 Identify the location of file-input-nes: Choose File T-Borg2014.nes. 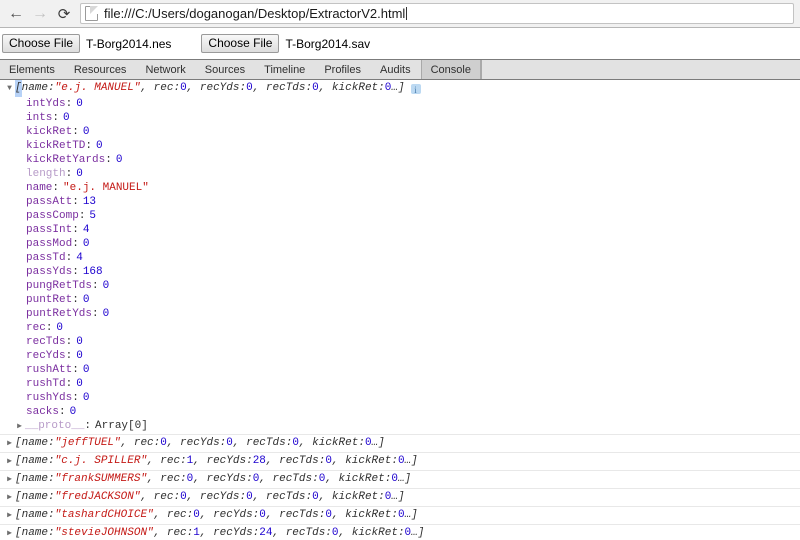
(86, 43).